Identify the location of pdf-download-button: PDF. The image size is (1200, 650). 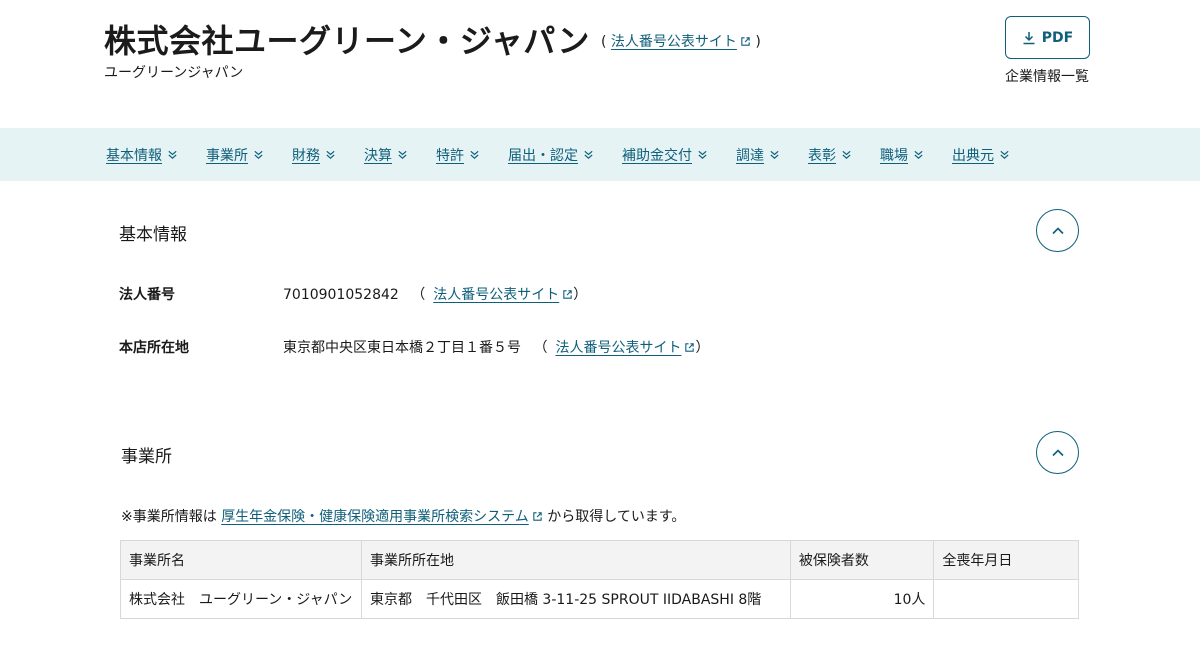
(1047, 37).